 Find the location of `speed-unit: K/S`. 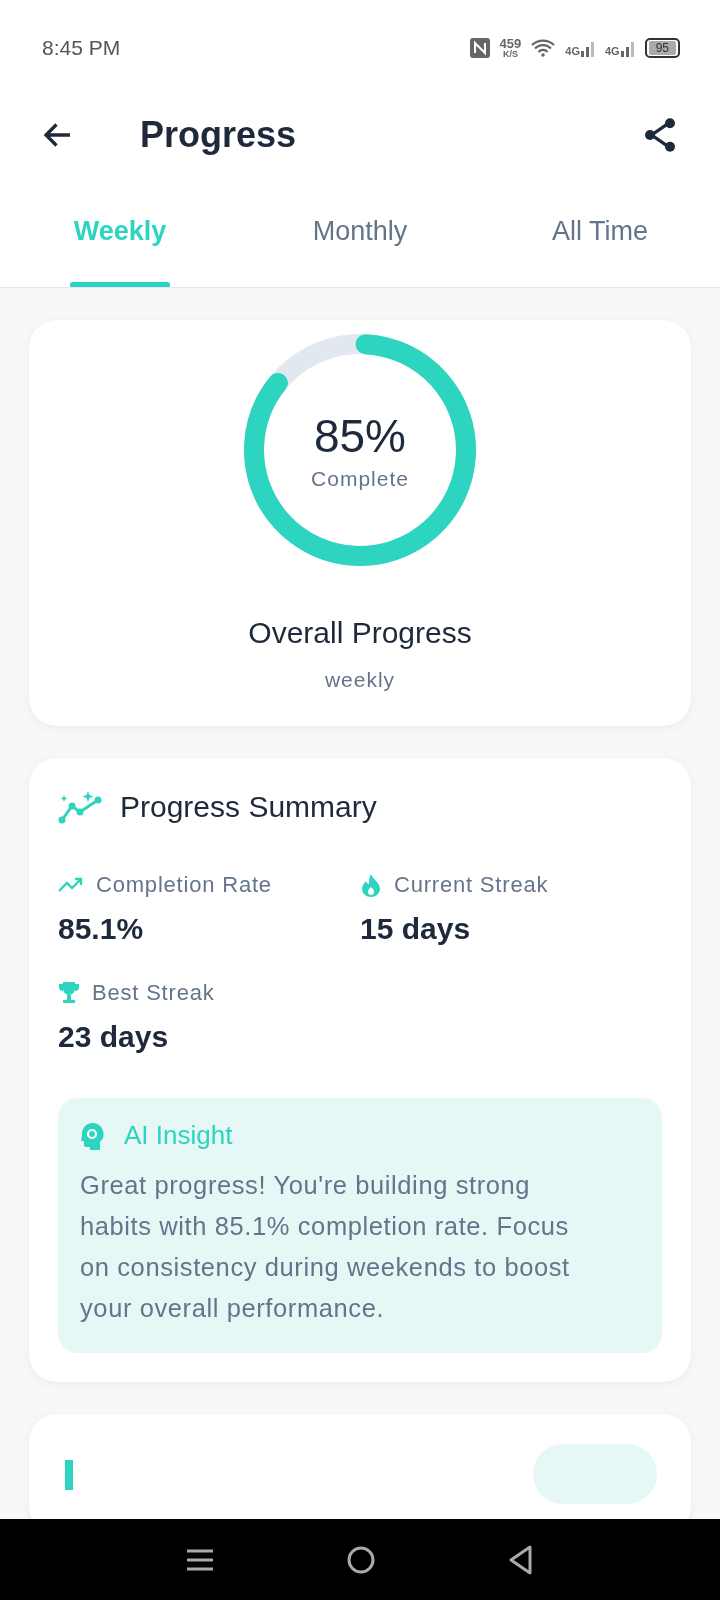

speed-unit: K/S is located at coordinates (510, 54).